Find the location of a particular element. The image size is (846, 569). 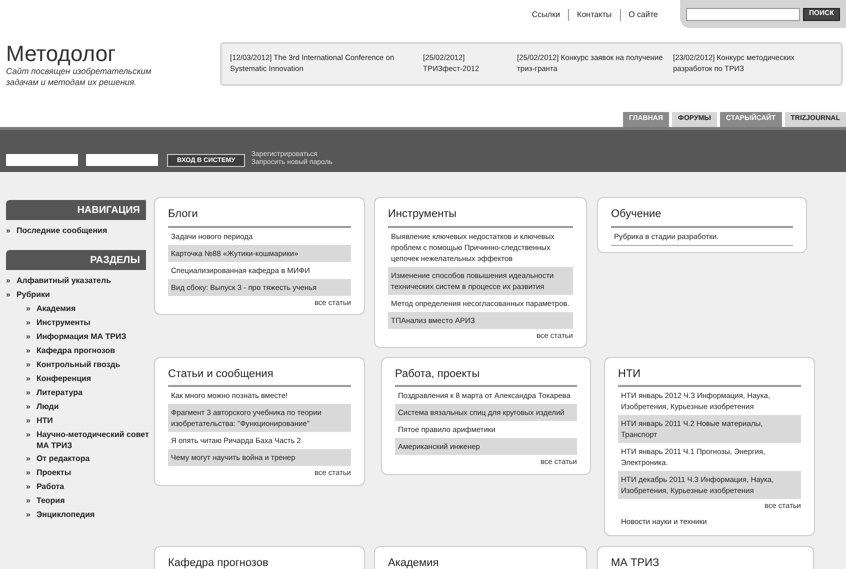

sidebar-link: Энциклопедия is located at coordinates (65, 515).